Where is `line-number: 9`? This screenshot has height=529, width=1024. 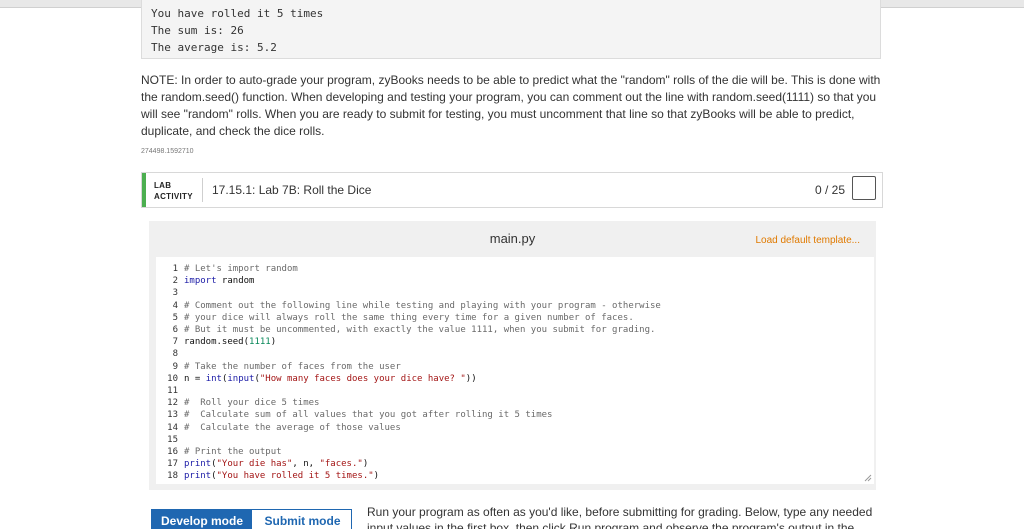
line-number: 9 is located at coordinates (175, 366).